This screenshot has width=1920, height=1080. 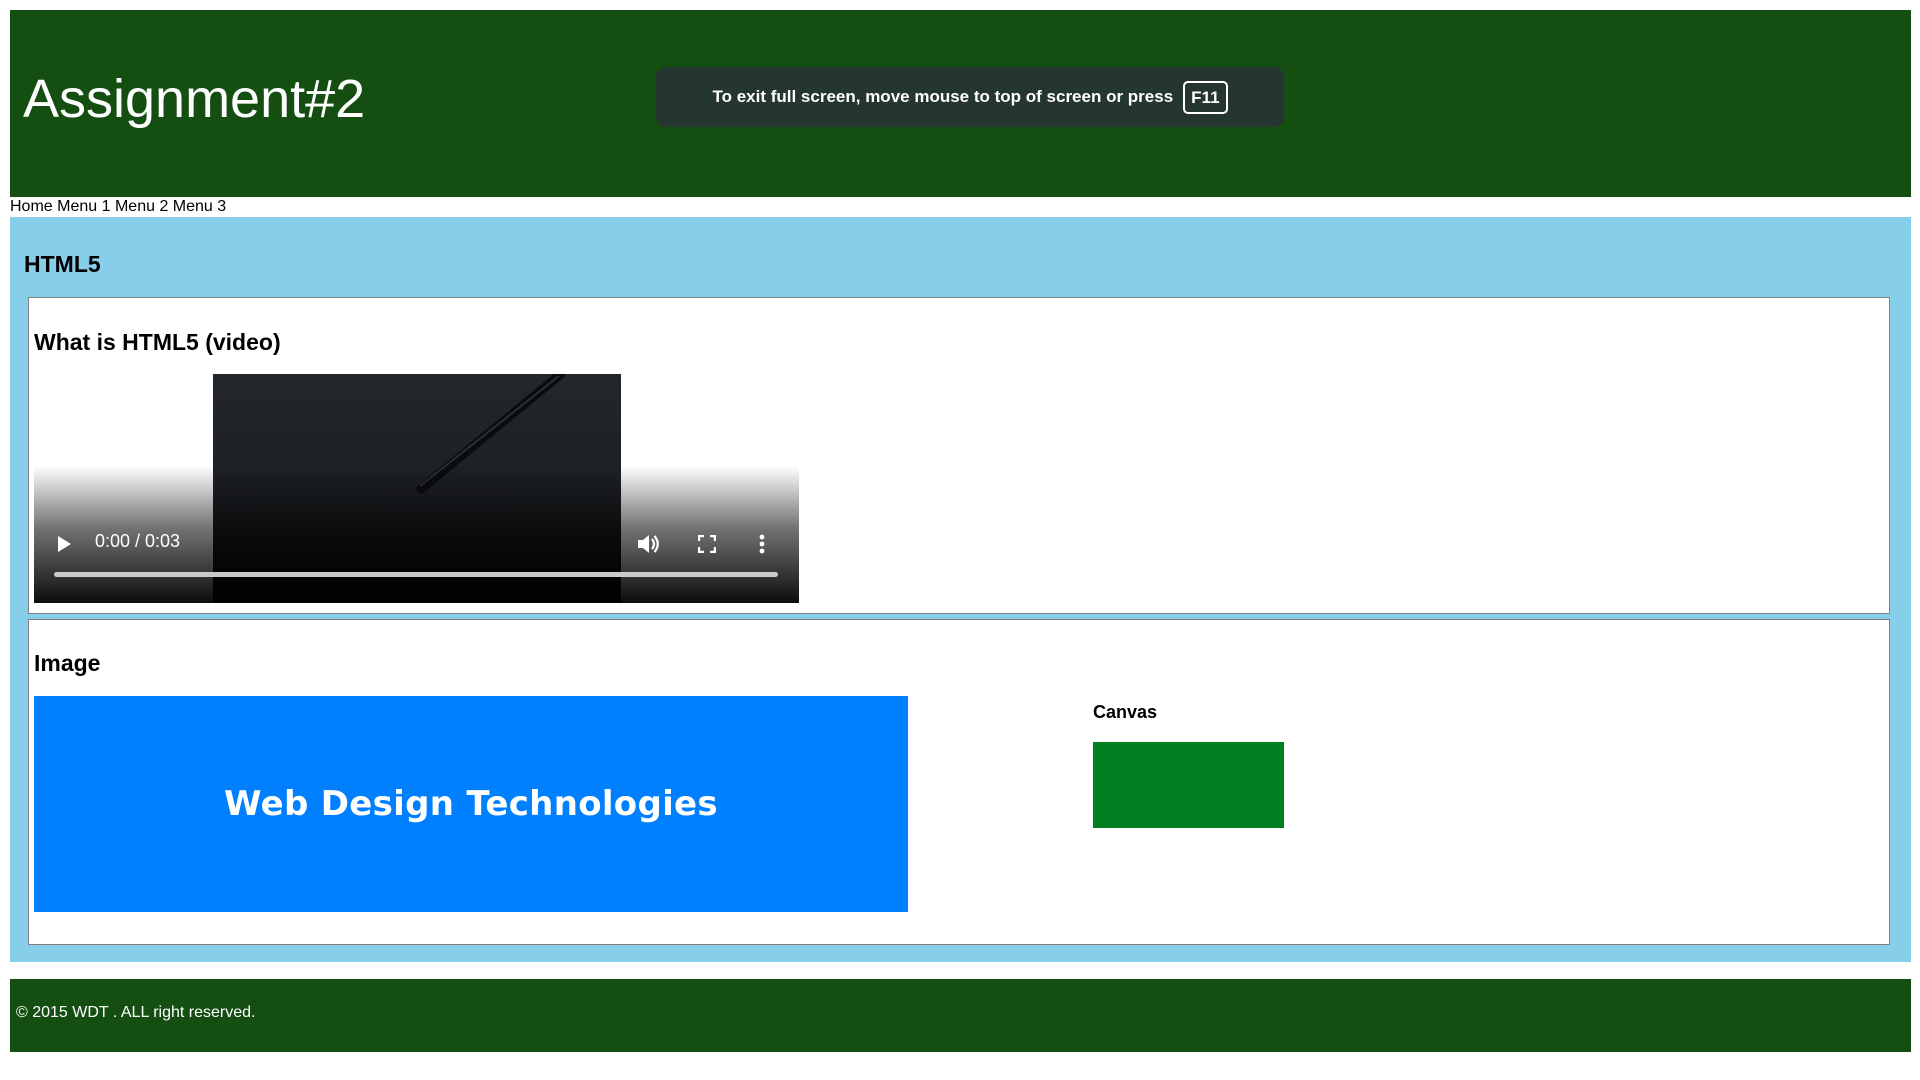 I want to click on video-time: 0:00 / 0:03, so click(x=138, y=541).